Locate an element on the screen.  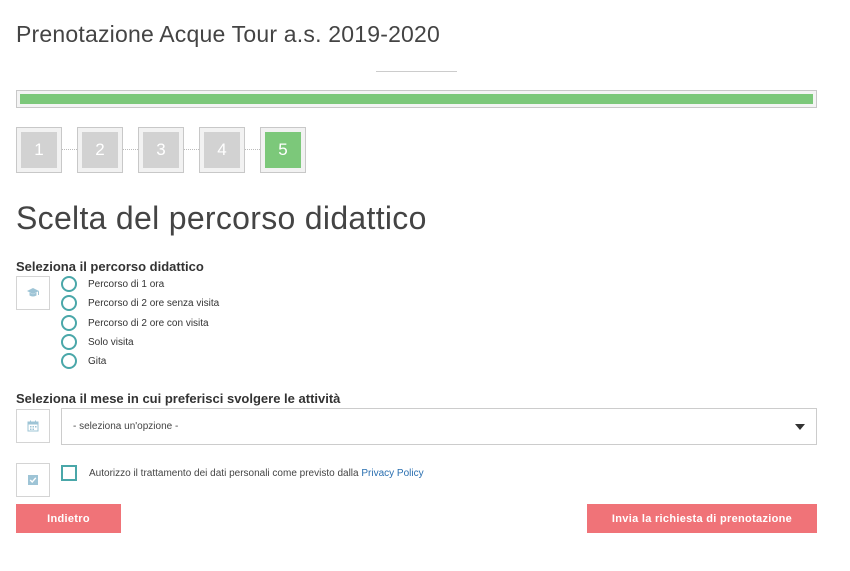
back-button: Indietro is located at coordinates (68, 518).